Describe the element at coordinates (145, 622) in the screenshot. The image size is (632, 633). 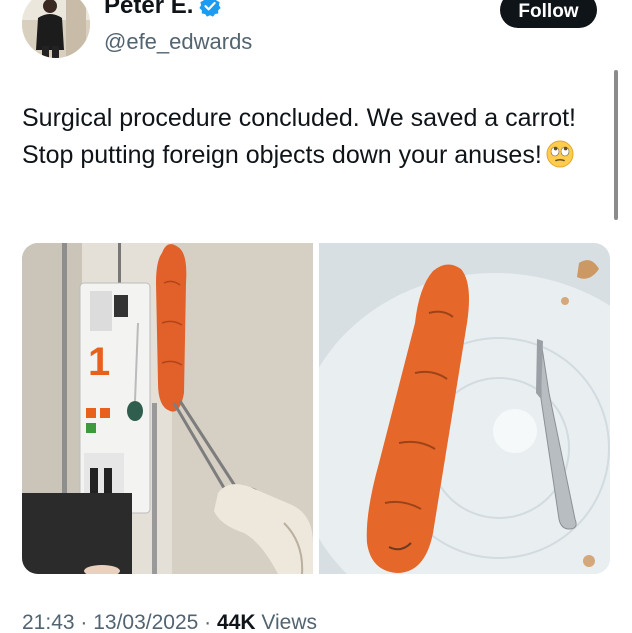
I see `tweet-date: 13/03/2025` at that location.